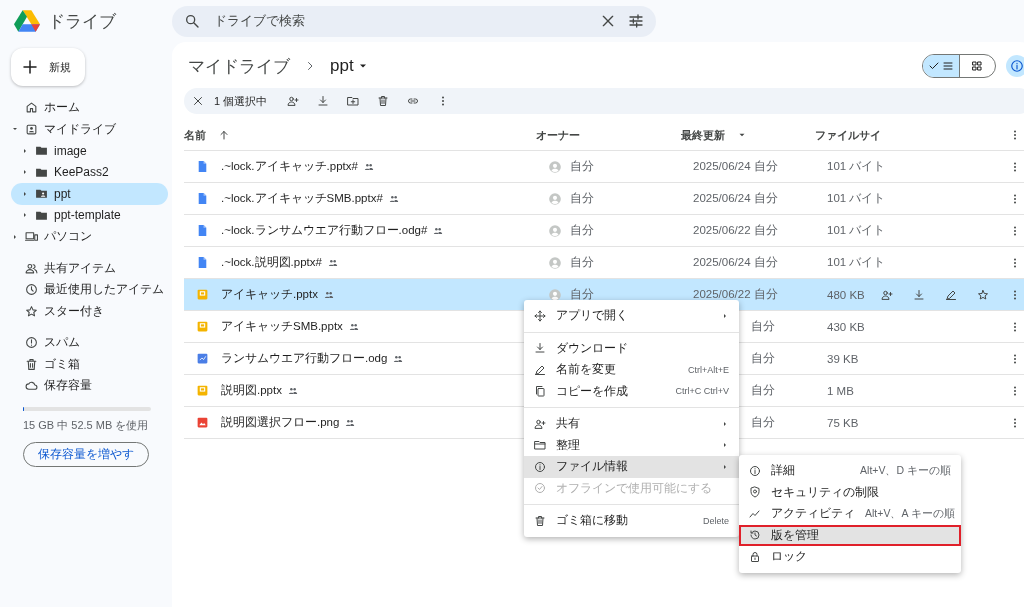 The height and width of the screenshot is (607, 1024). Describe the element at coordinates (89, 151) in the screenshot. I see `nav-item: image` at that location.